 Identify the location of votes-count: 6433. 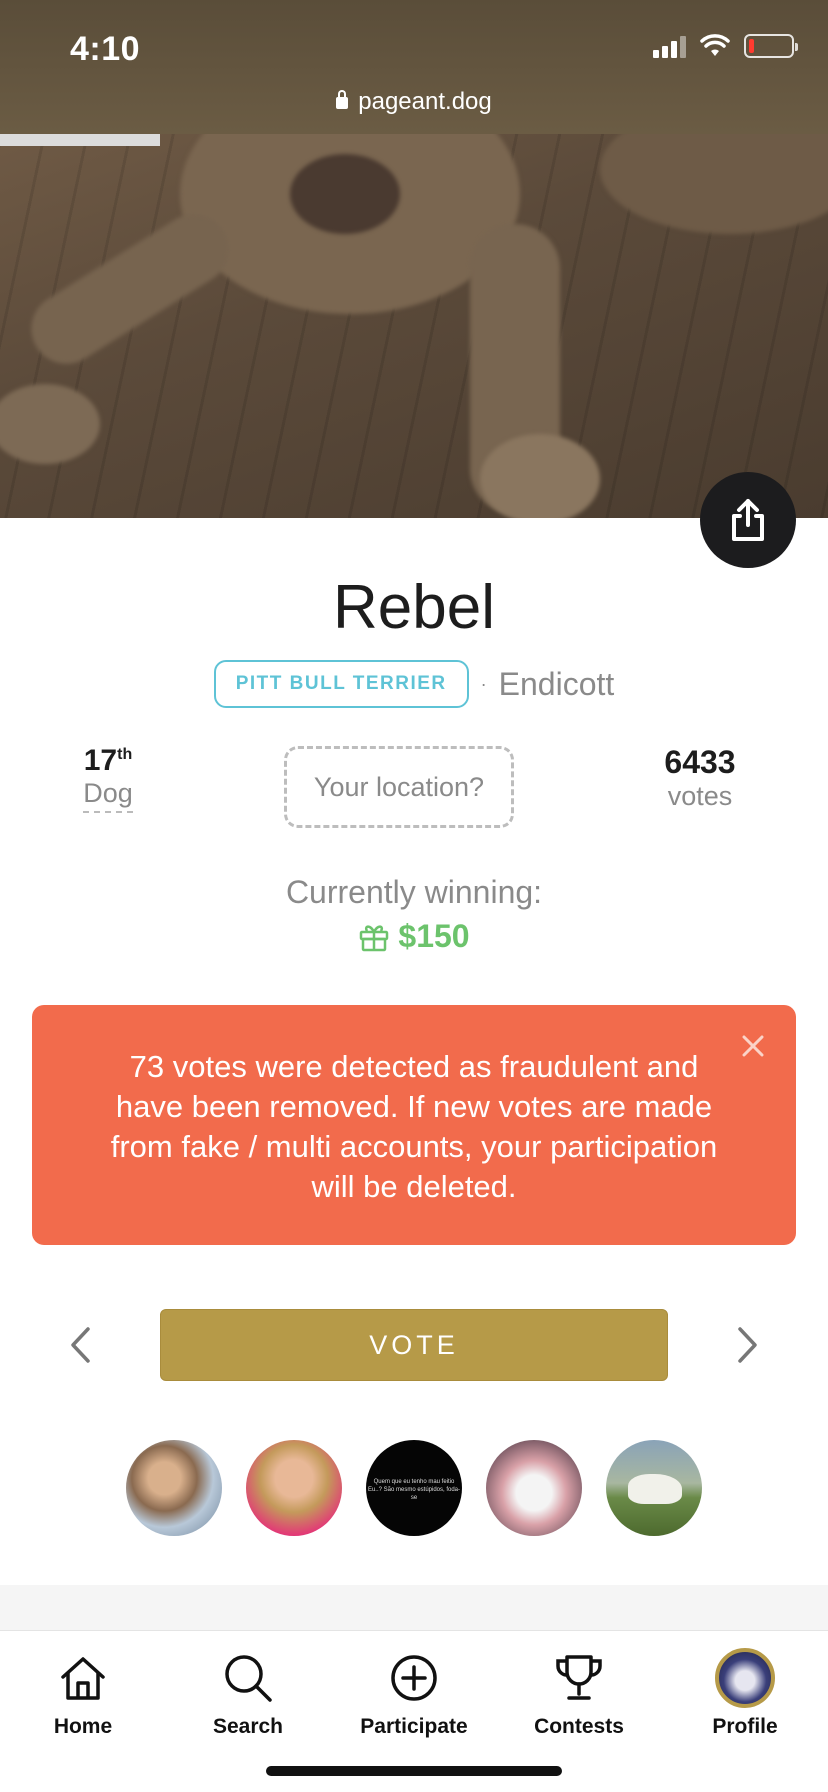
(700, 762).